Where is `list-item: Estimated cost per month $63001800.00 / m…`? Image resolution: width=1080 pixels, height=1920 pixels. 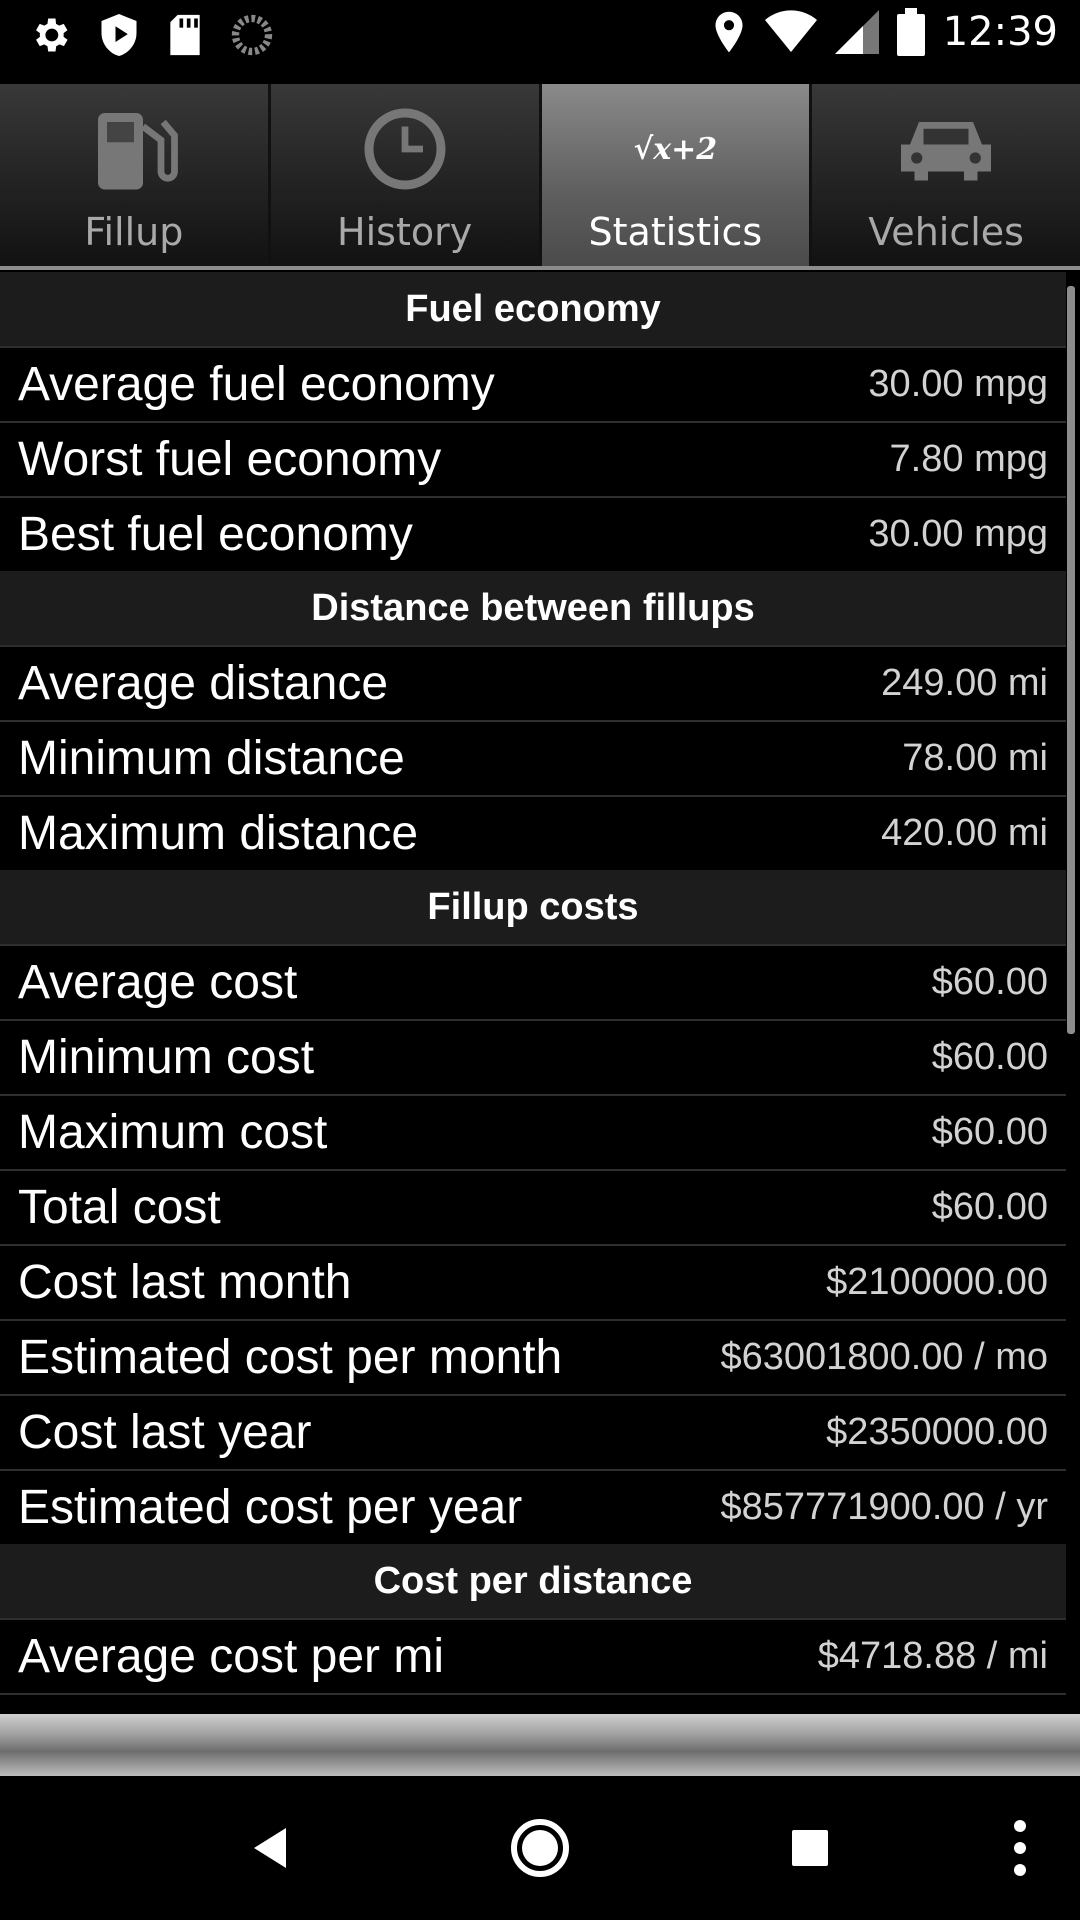
list-item: Estimated cost per month $63001800.00 / m… is located at coordinates (533, 1358).